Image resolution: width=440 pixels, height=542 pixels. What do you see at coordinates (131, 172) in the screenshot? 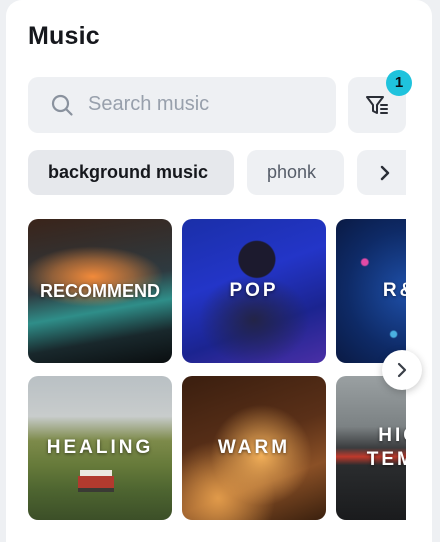
I see `tag-chip-background-music: background music` at bounding box center [131, 172].